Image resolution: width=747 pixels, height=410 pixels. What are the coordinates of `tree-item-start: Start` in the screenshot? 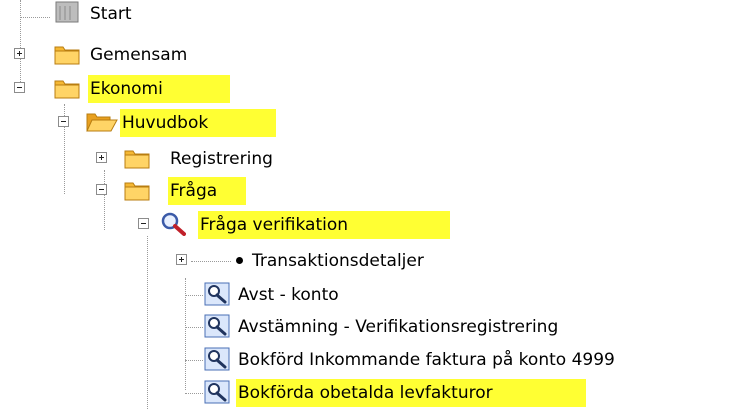 It's located at (373, 18).